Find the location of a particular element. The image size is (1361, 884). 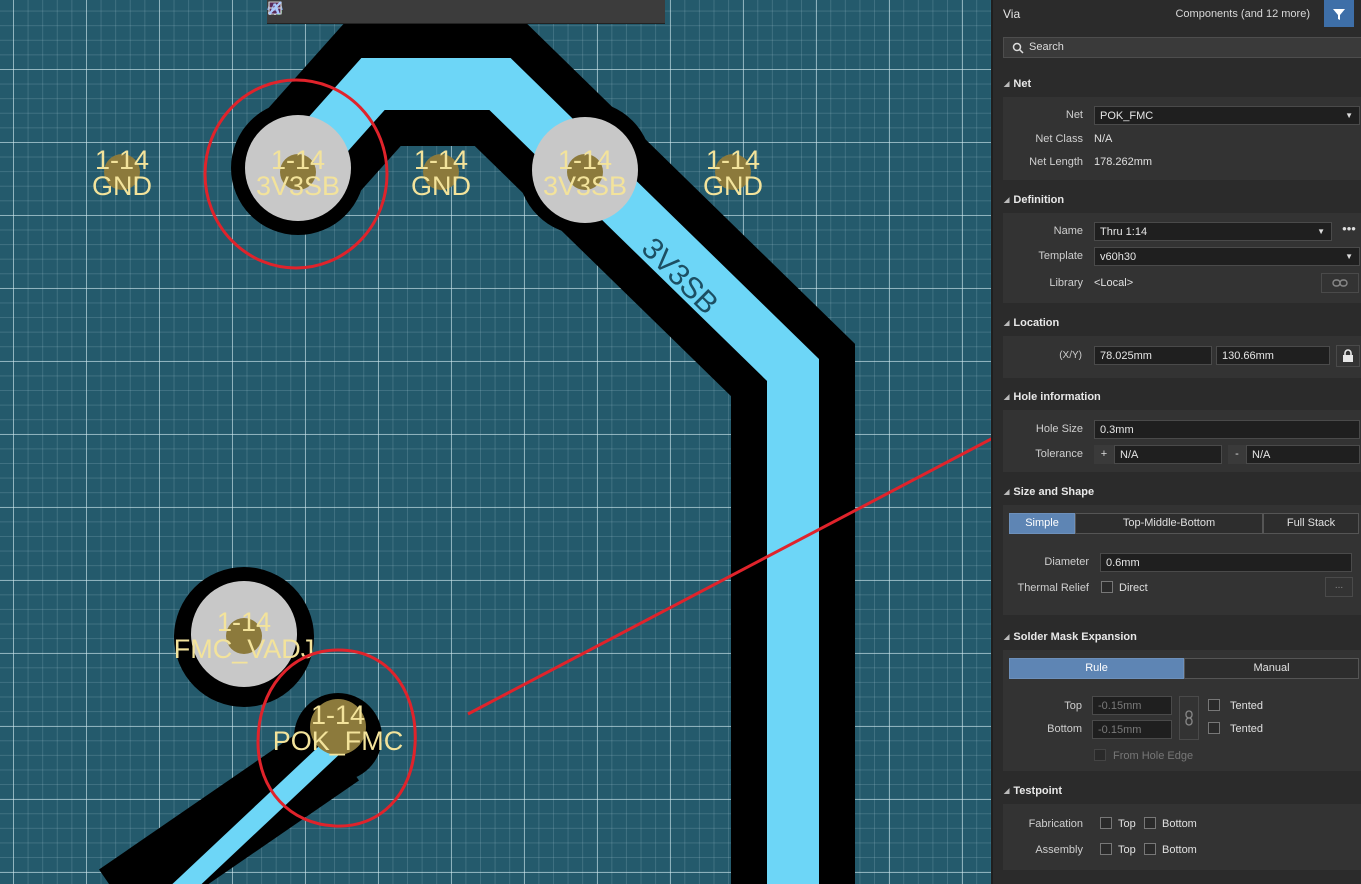

template-value: v60h30 is located at coordinates (1118, 257).